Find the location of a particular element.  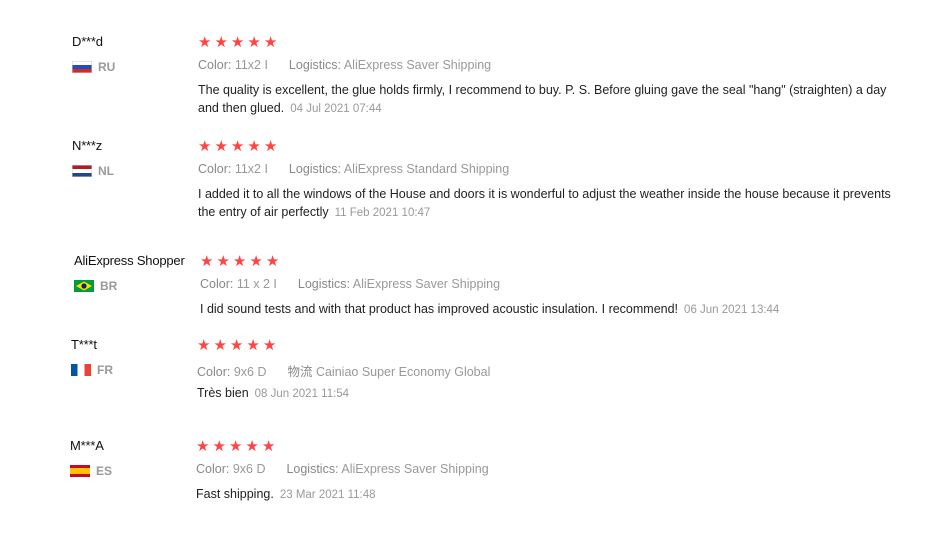

brazil-flag-icon is located at coordinates (84, 286).